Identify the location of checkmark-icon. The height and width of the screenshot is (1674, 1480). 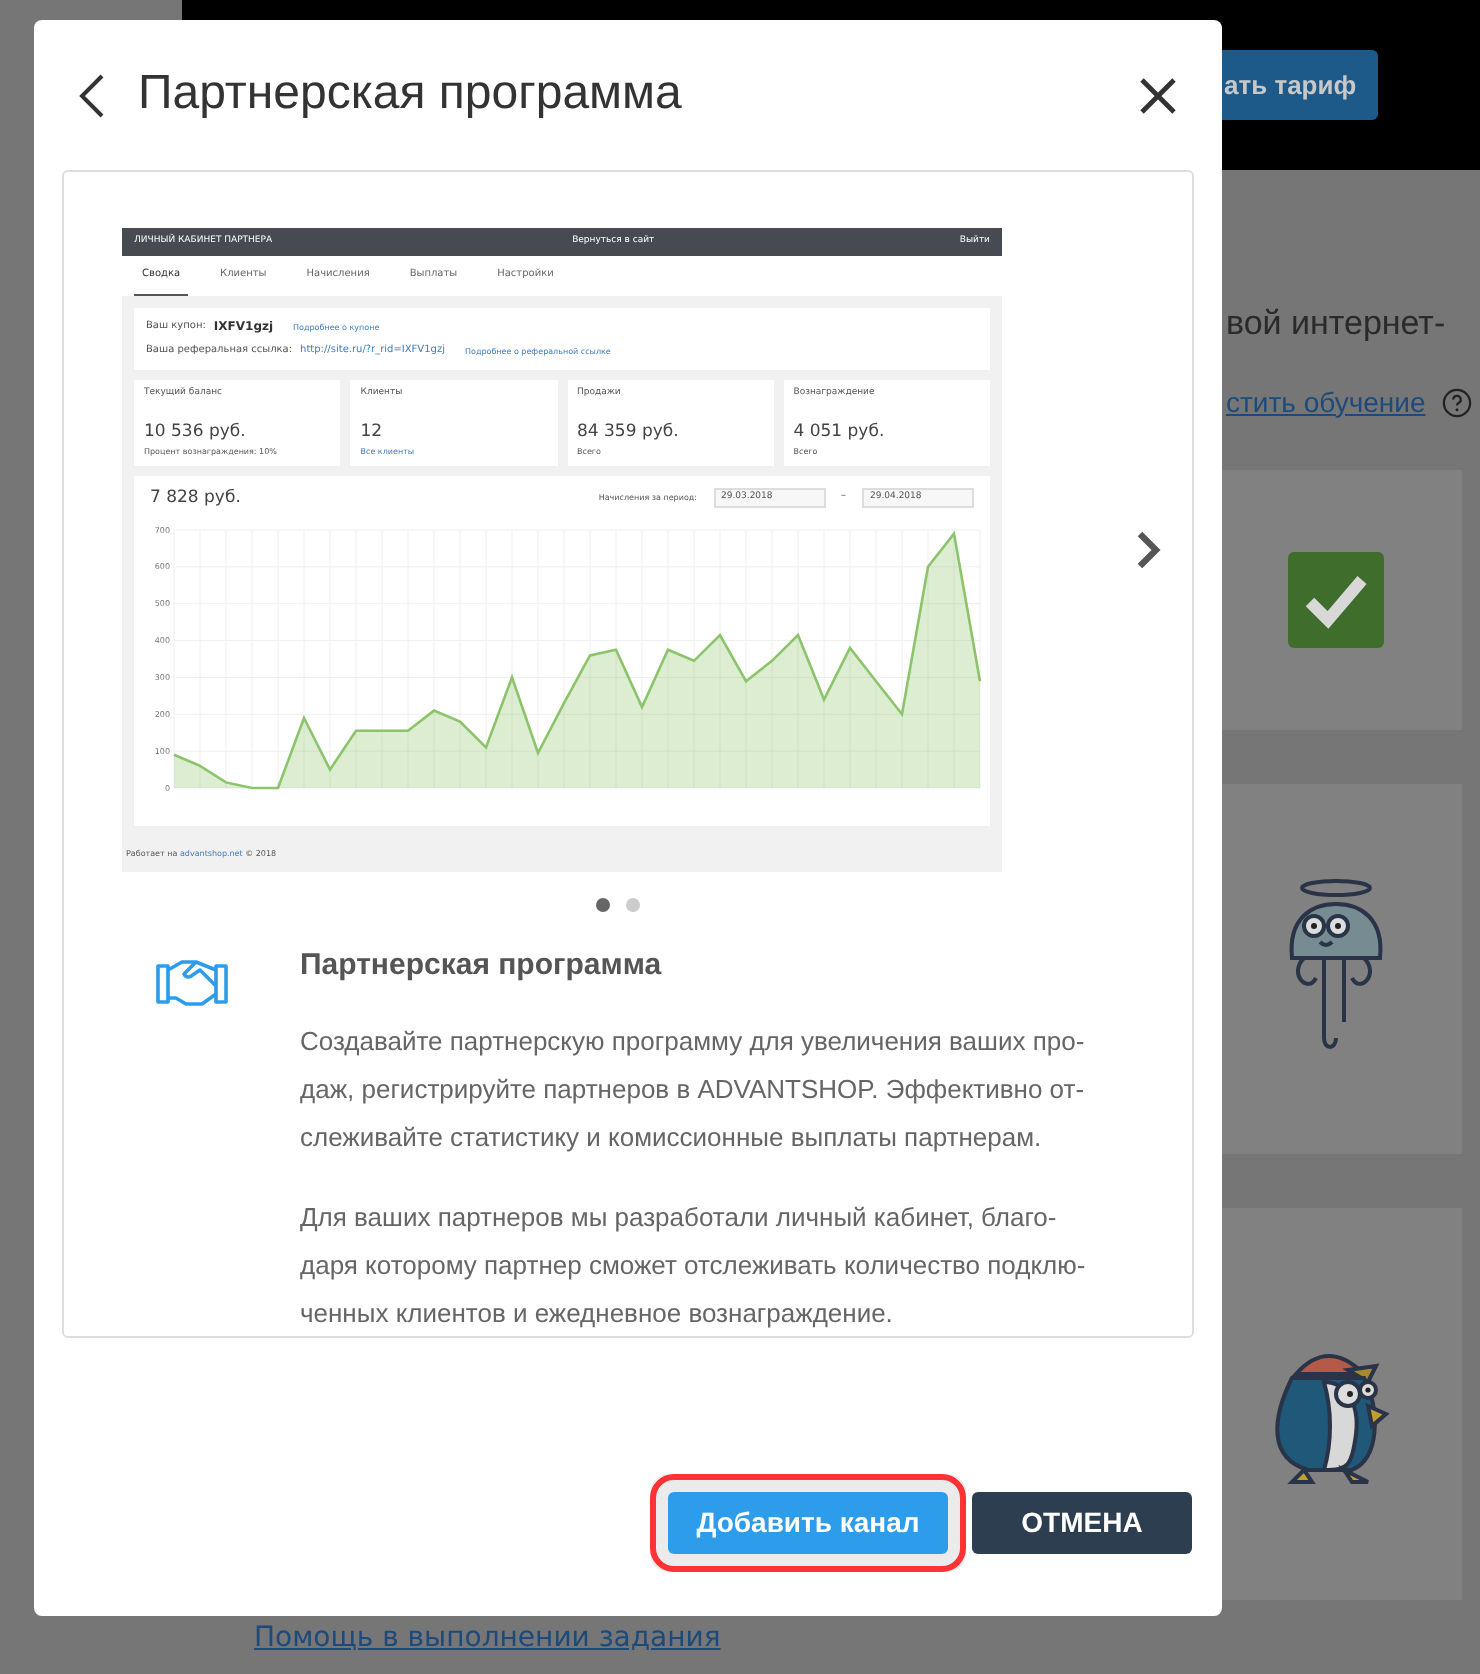
(1336, 600).